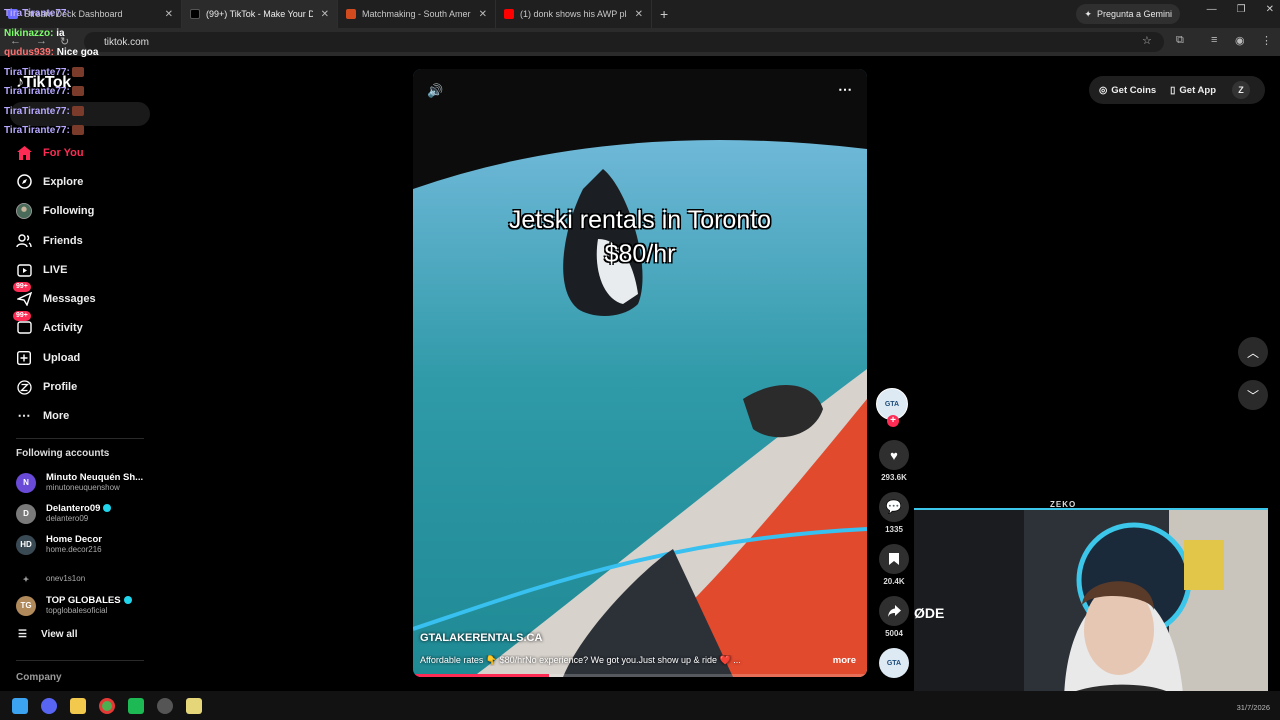 The image size is (1280, 720). I want to click on more-icon: ⋯, so click(24, 416).